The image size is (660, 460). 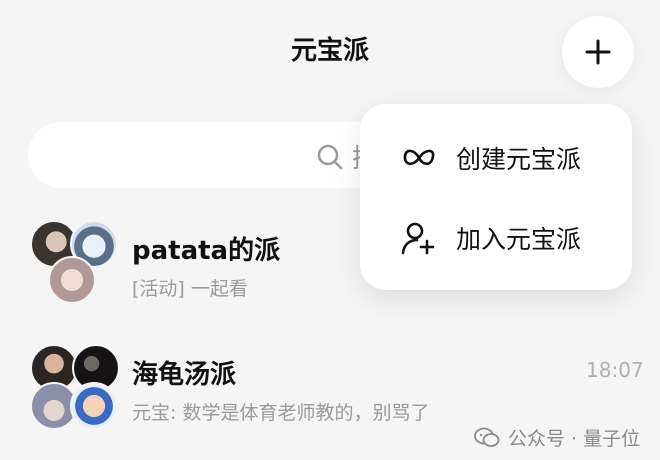 What do you see at coordinates (519, 239) in the screenshot?
I see `menu-item-label: 加入元宝派` at bounding box center [519, 239].